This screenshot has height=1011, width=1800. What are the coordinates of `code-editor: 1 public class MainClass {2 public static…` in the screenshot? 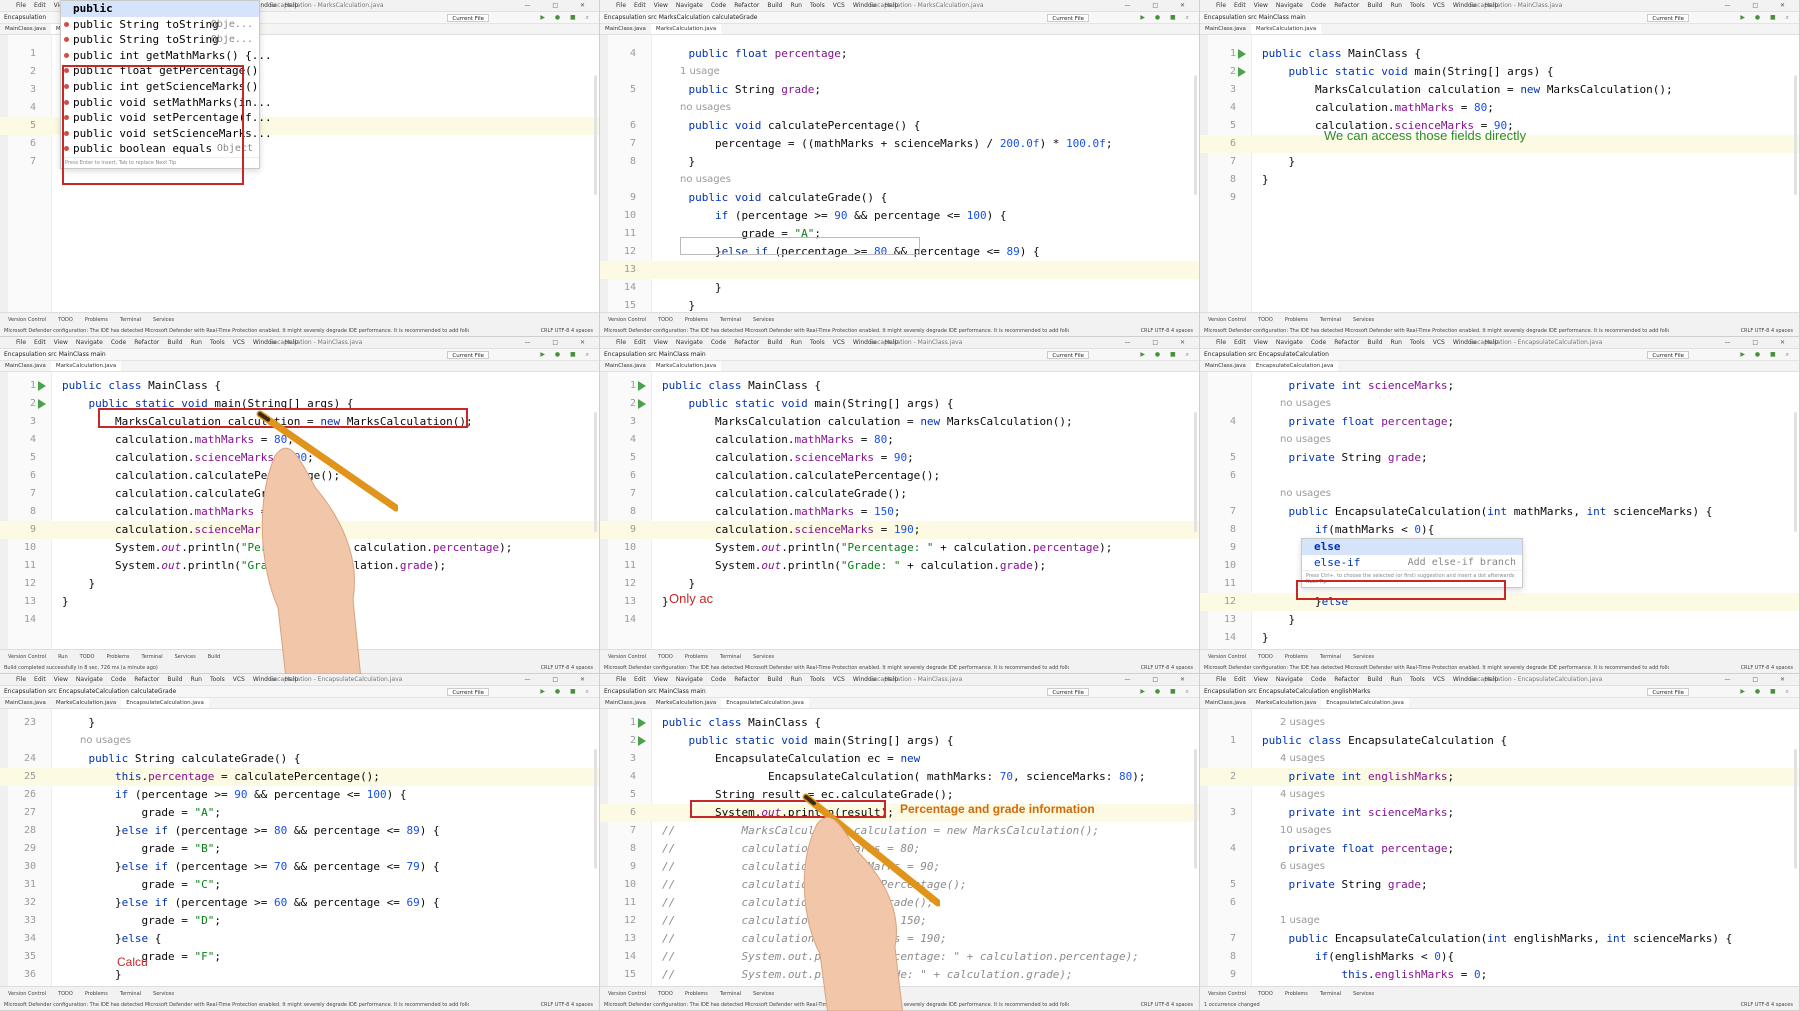 It's located at (899, 510).